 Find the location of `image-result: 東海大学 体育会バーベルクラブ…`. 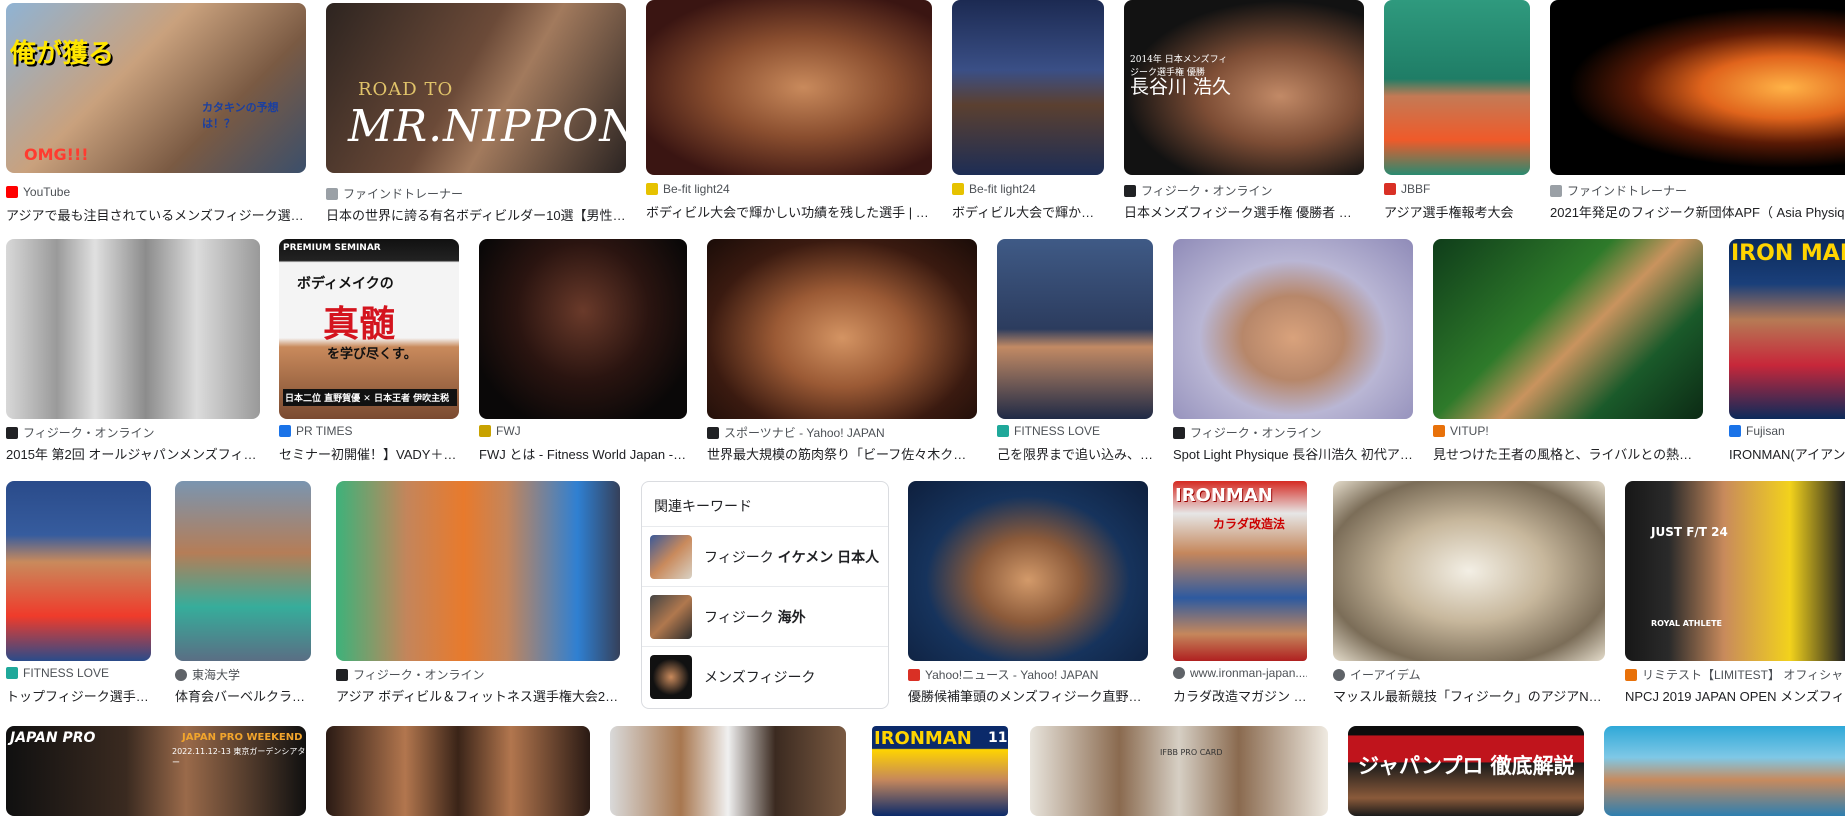

image-result: 東海大学 体育会バーベルクラブ… is located at coordinates (243, 353).